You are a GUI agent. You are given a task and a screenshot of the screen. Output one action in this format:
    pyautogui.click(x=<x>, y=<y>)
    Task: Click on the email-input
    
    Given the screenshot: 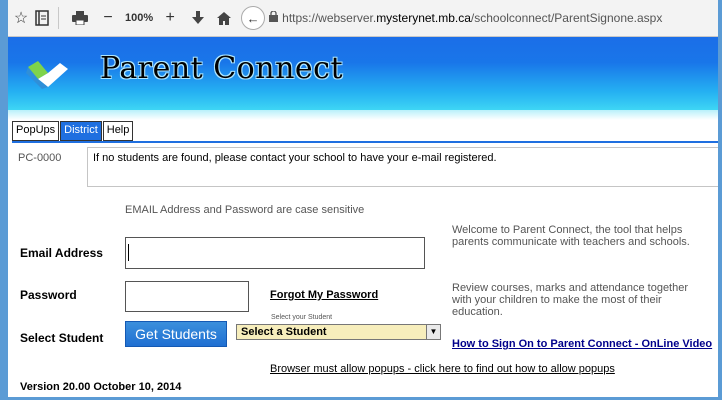 What is the action you would take?
    pyautogui.click(x=275, y=253)
    